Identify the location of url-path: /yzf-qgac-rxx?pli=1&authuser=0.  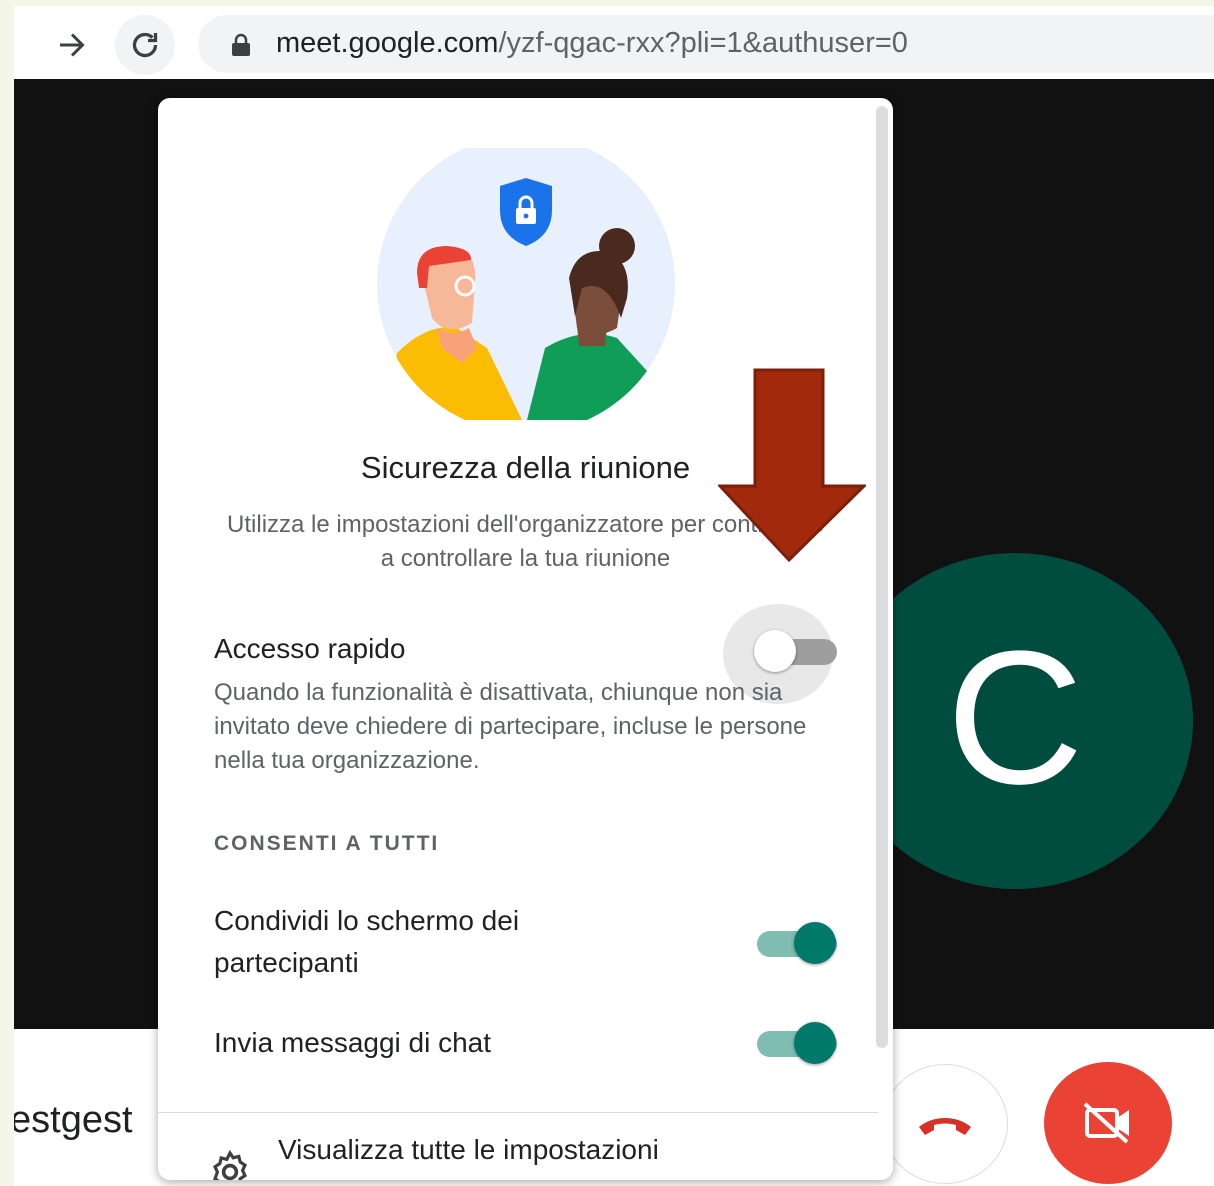
(703, 43).